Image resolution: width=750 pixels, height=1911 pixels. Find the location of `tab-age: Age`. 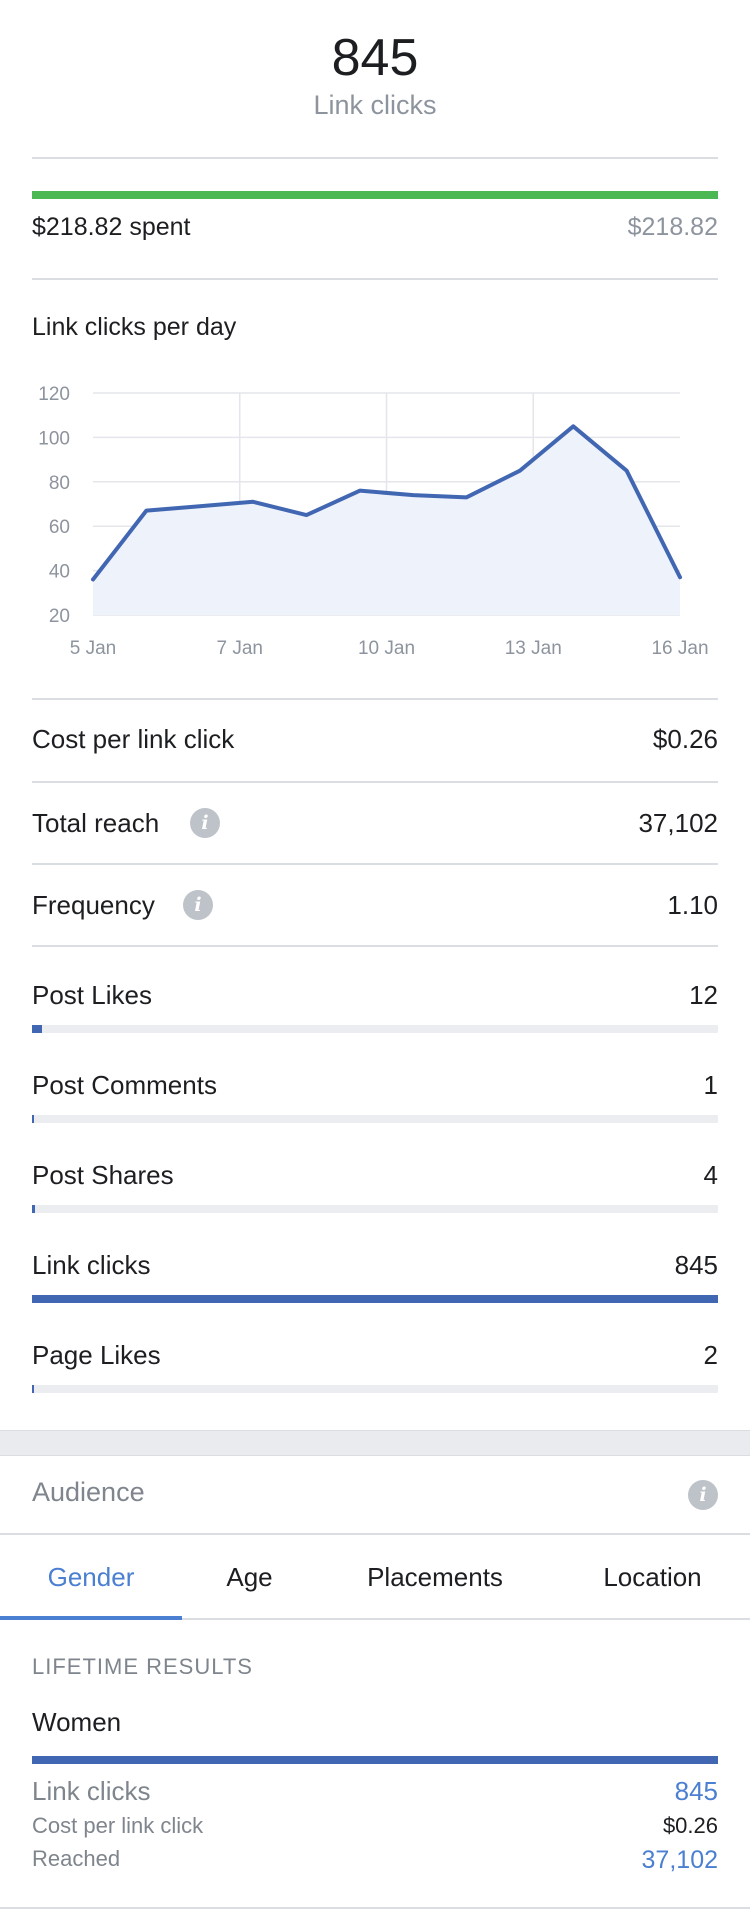

tab-age: Age is located at coordinates (249, 1577).